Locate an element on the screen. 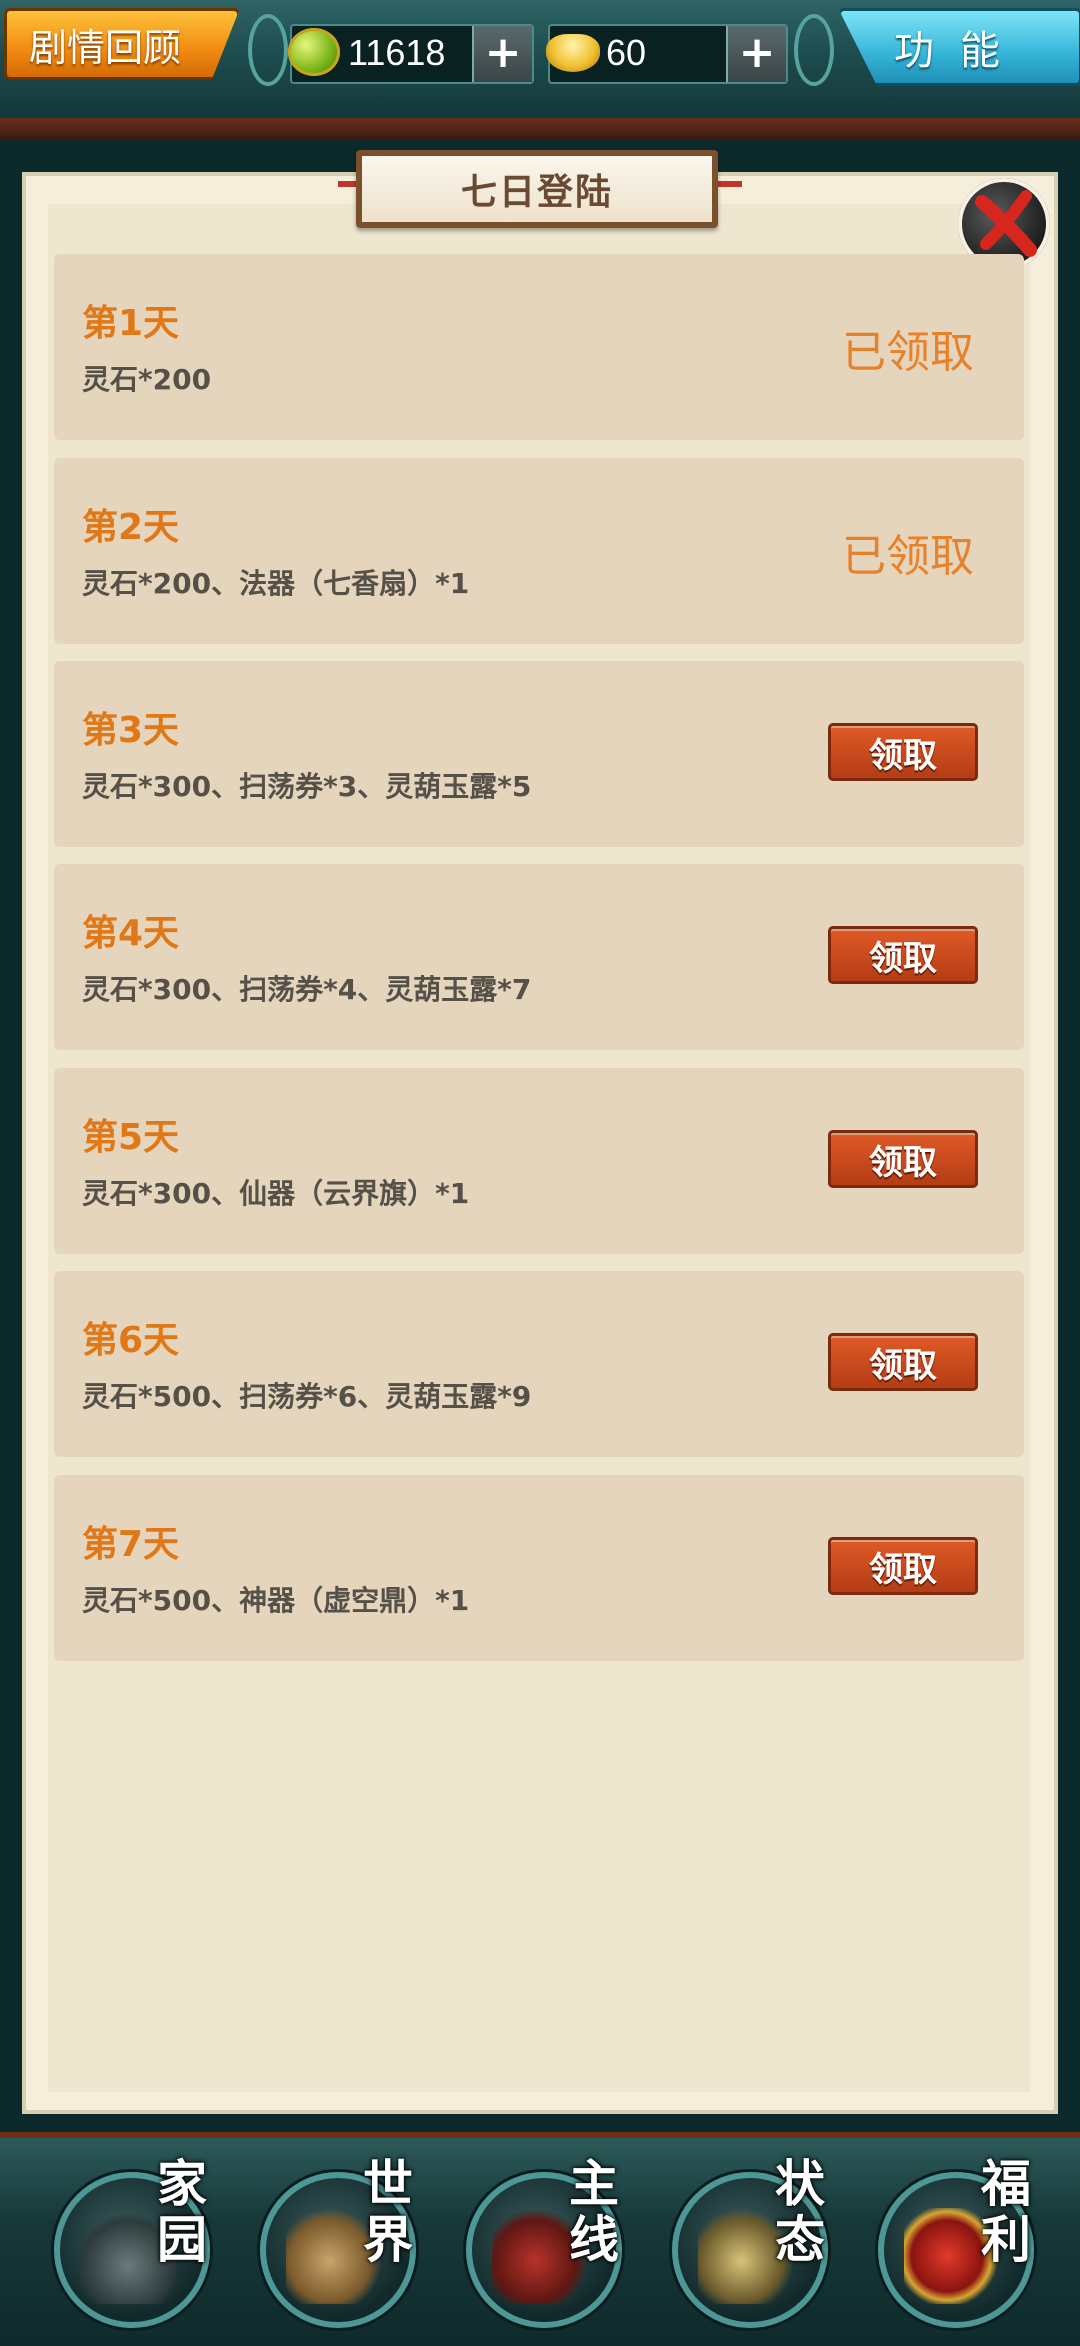 This screenshot has width=1080, height=2346. login-day-row: 第5天 灵石*300、仙器（云界旗）*1 领取 is located at coordinates (539, 1161).